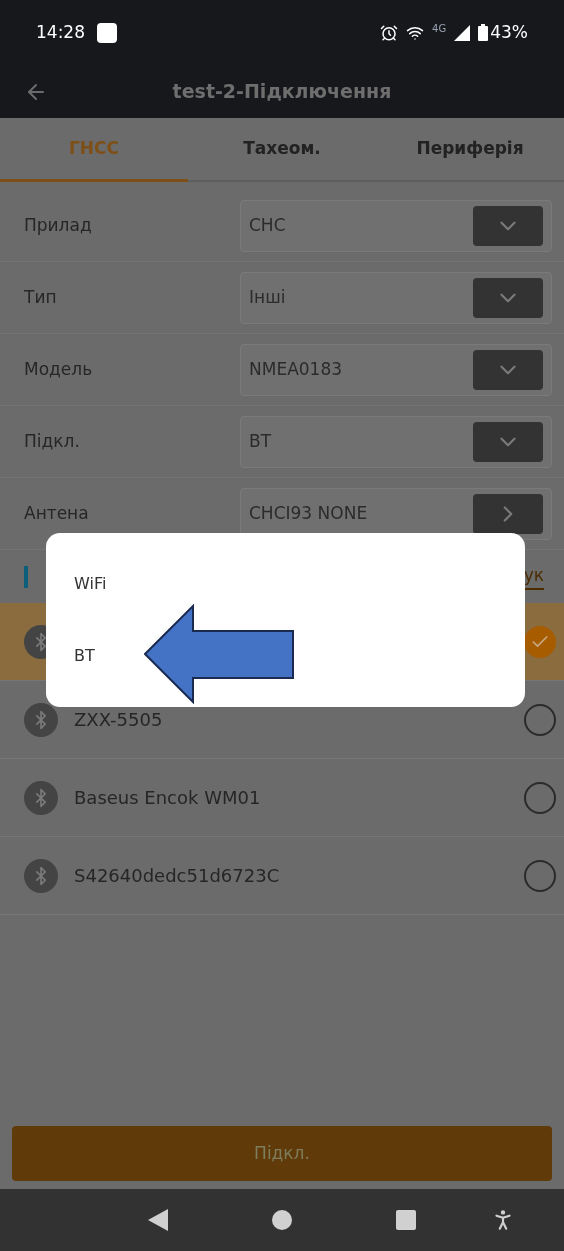  I want to click on chevron-right-icon, so click(508, 513).